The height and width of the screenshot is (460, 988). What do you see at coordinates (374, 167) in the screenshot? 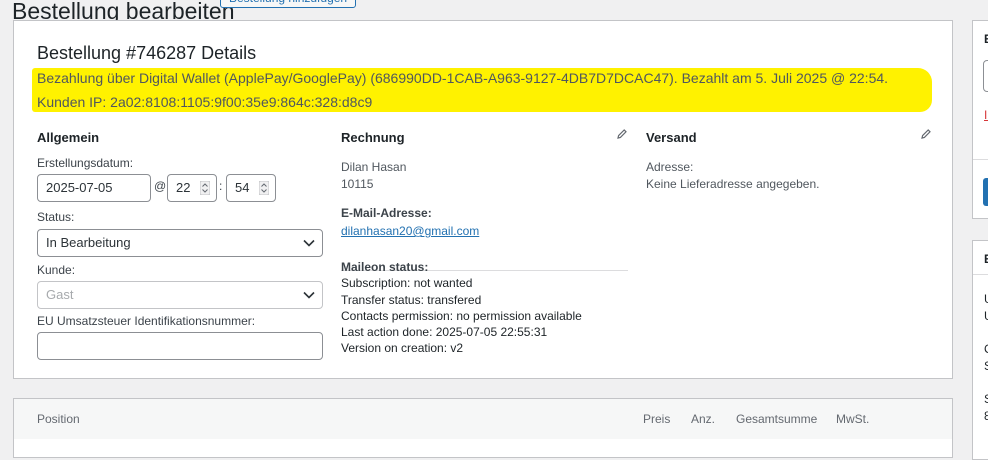
I see `billing-name: Dilan Hasan` at bounding box center [374, 167].